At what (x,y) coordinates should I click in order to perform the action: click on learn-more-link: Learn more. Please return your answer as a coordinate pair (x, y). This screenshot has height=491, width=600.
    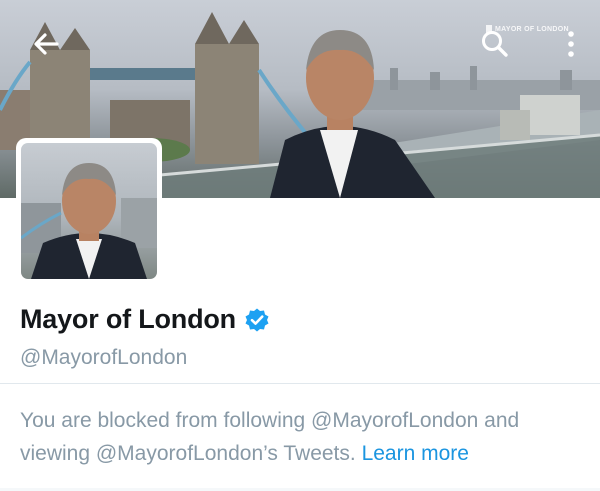
    Looking at the image, I should click on (415, 453).